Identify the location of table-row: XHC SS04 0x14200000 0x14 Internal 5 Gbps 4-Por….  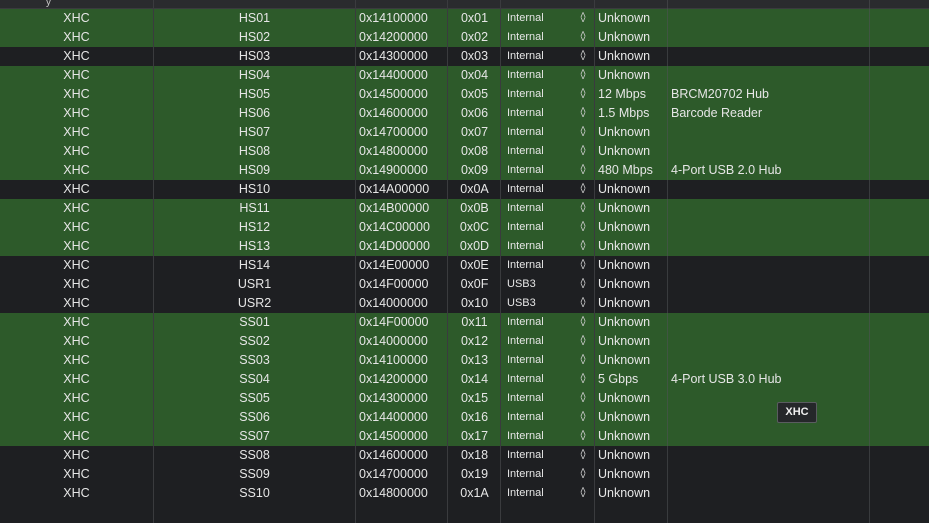
(464, 379).